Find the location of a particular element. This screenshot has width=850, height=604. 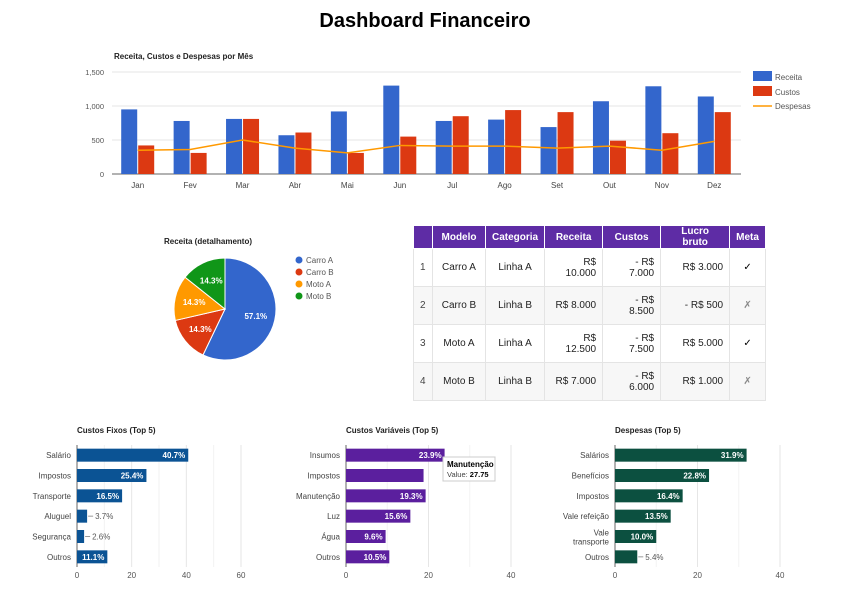

legend-swatch-receita is located at coordinates (762, 76).